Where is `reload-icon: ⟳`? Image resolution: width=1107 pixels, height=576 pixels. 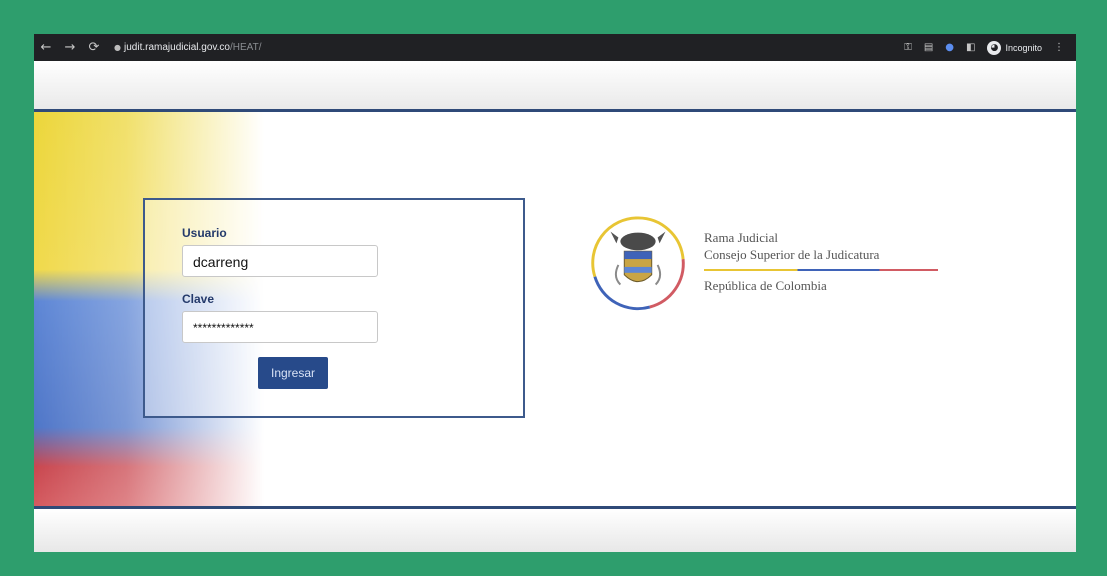 reload-icon: ⟳ is located at coordinates (94, 47).